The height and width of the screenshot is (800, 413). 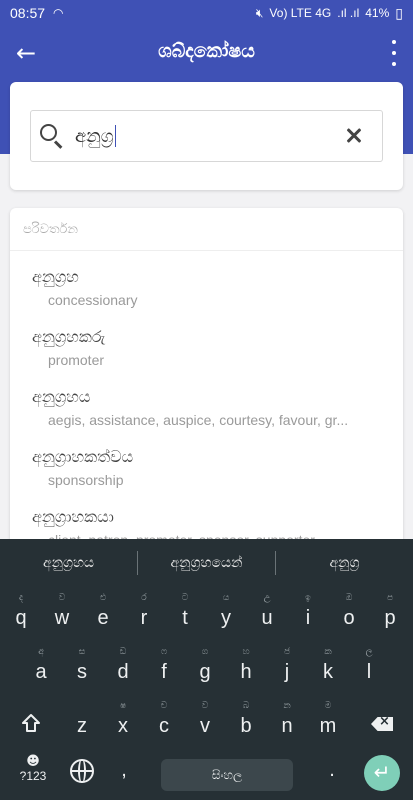 What do you see at coordinates (267, 617) in the screenshot?
I see `key-u: උu` at bounding box center [267, 617].